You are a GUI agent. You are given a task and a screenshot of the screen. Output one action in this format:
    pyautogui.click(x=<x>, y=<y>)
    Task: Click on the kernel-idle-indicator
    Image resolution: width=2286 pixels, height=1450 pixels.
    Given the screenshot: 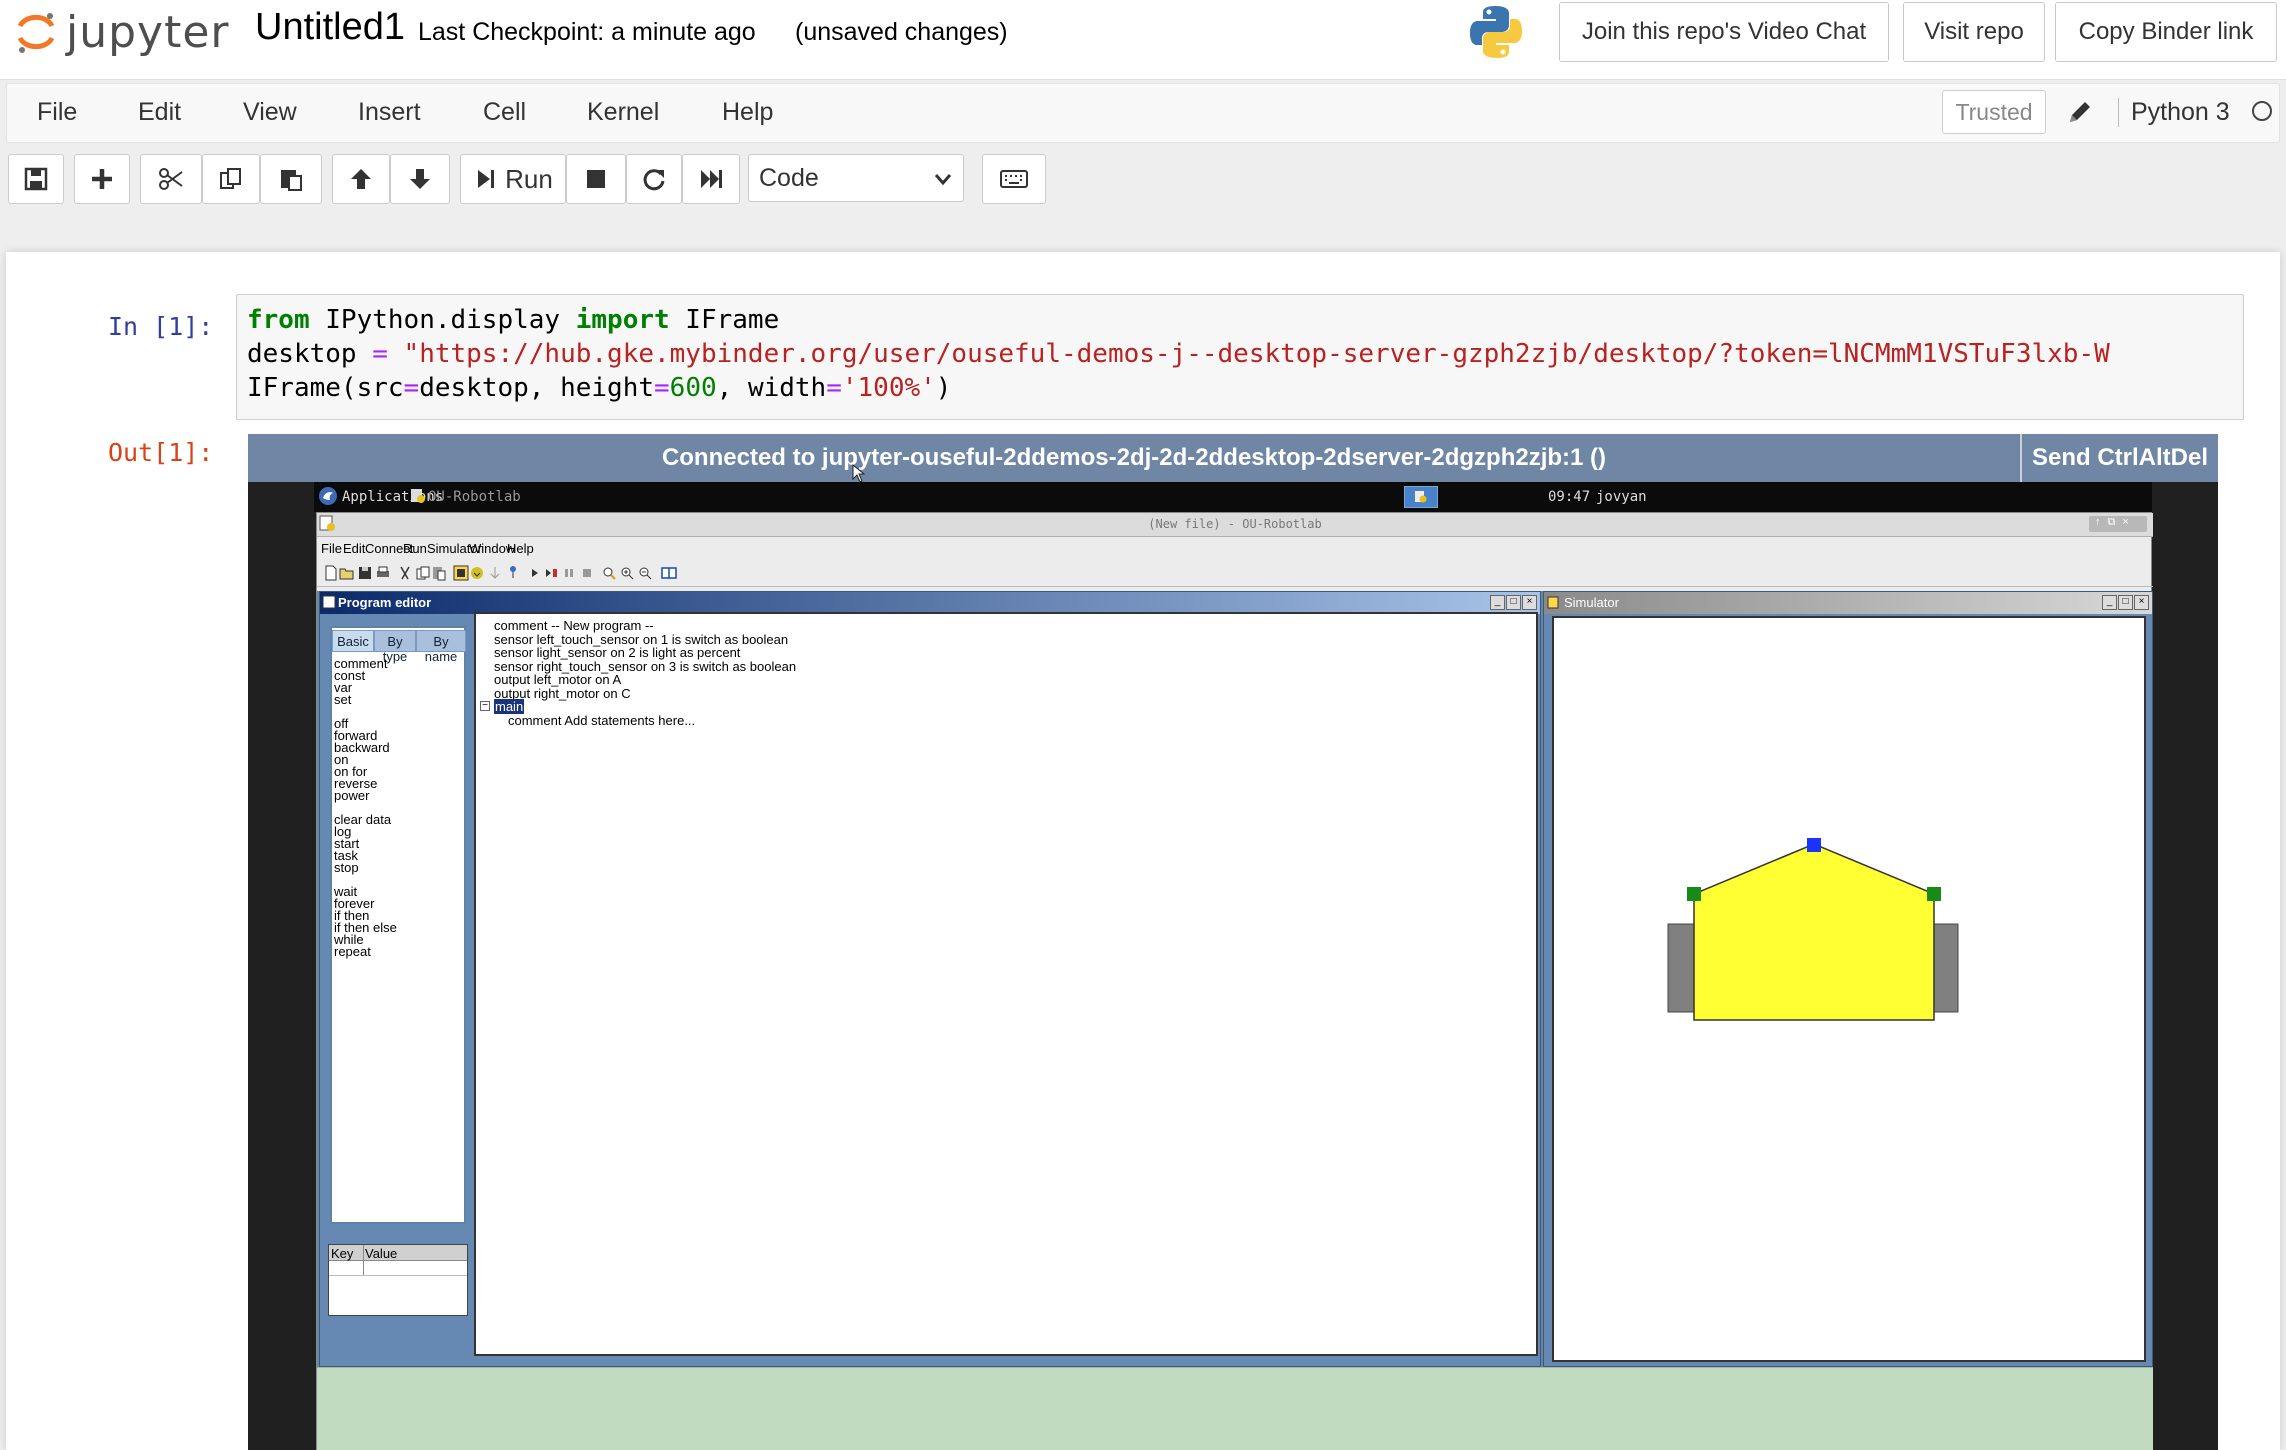 What is the action you would take?
    pyautogui.click(x=2262, y=111)
    